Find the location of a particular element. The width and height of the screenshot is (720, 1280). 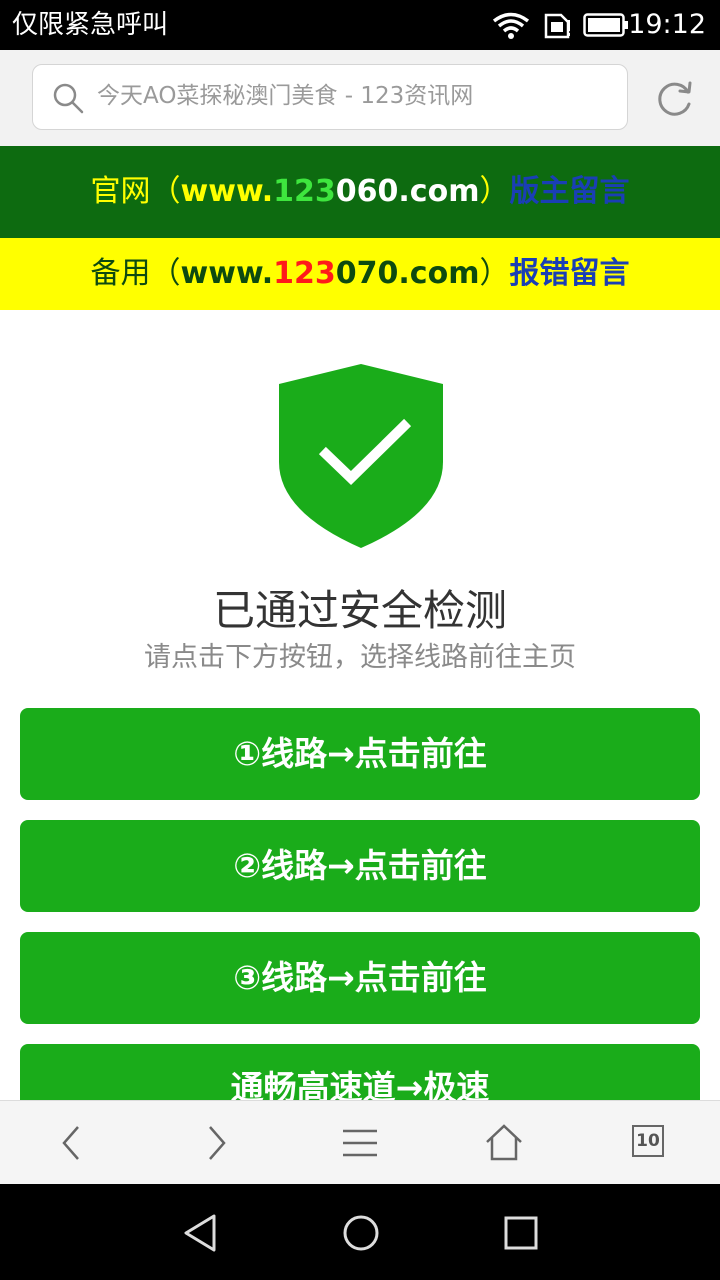

forward-icon is located at coordinates (216, 1143).